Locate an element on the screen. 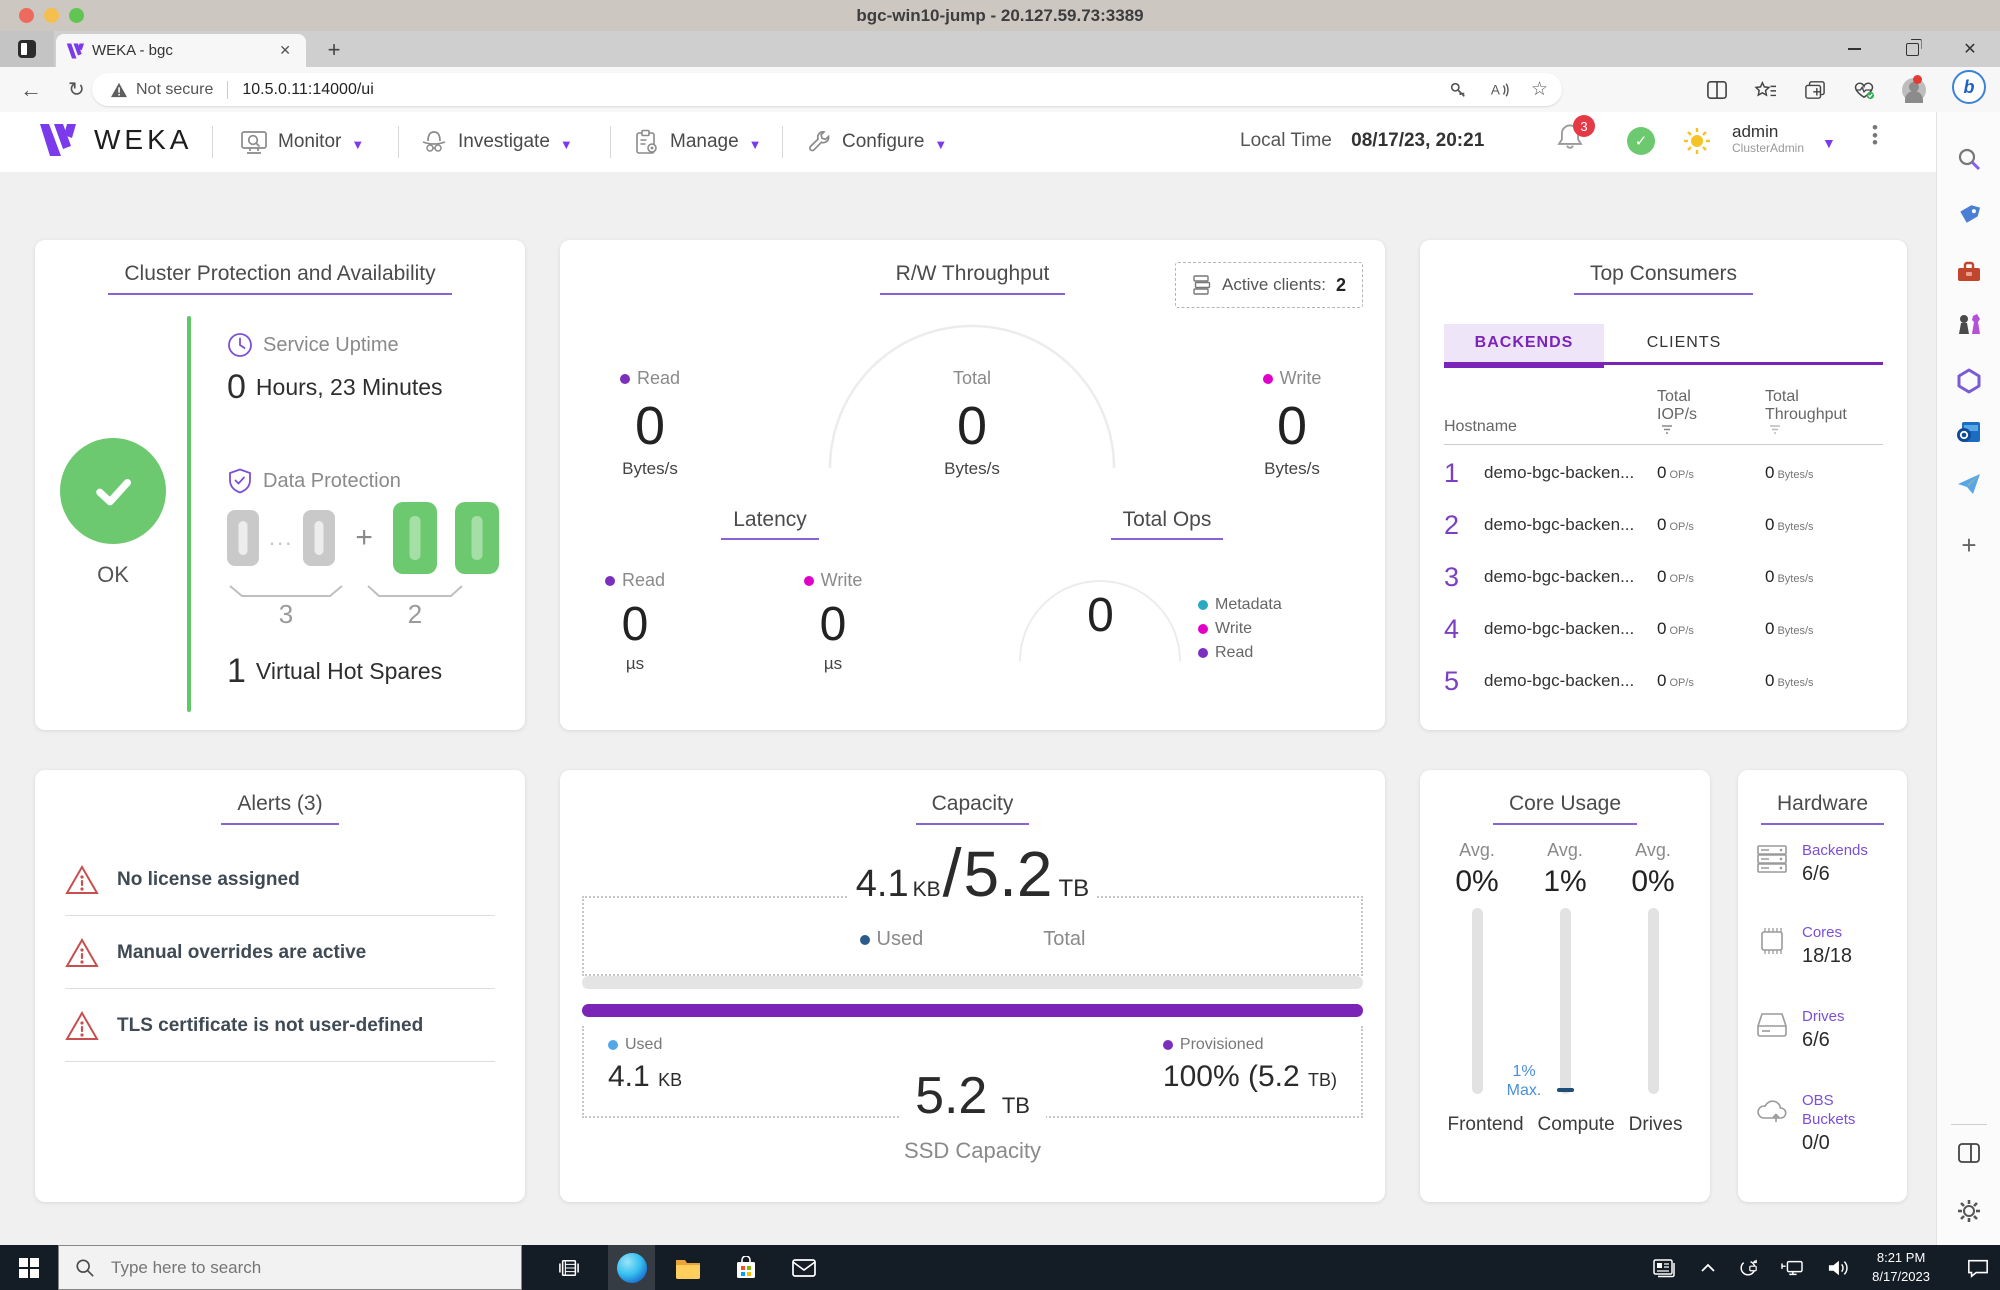  col-total-throughput: Total Throughput is located at coordinates (1824, 412).